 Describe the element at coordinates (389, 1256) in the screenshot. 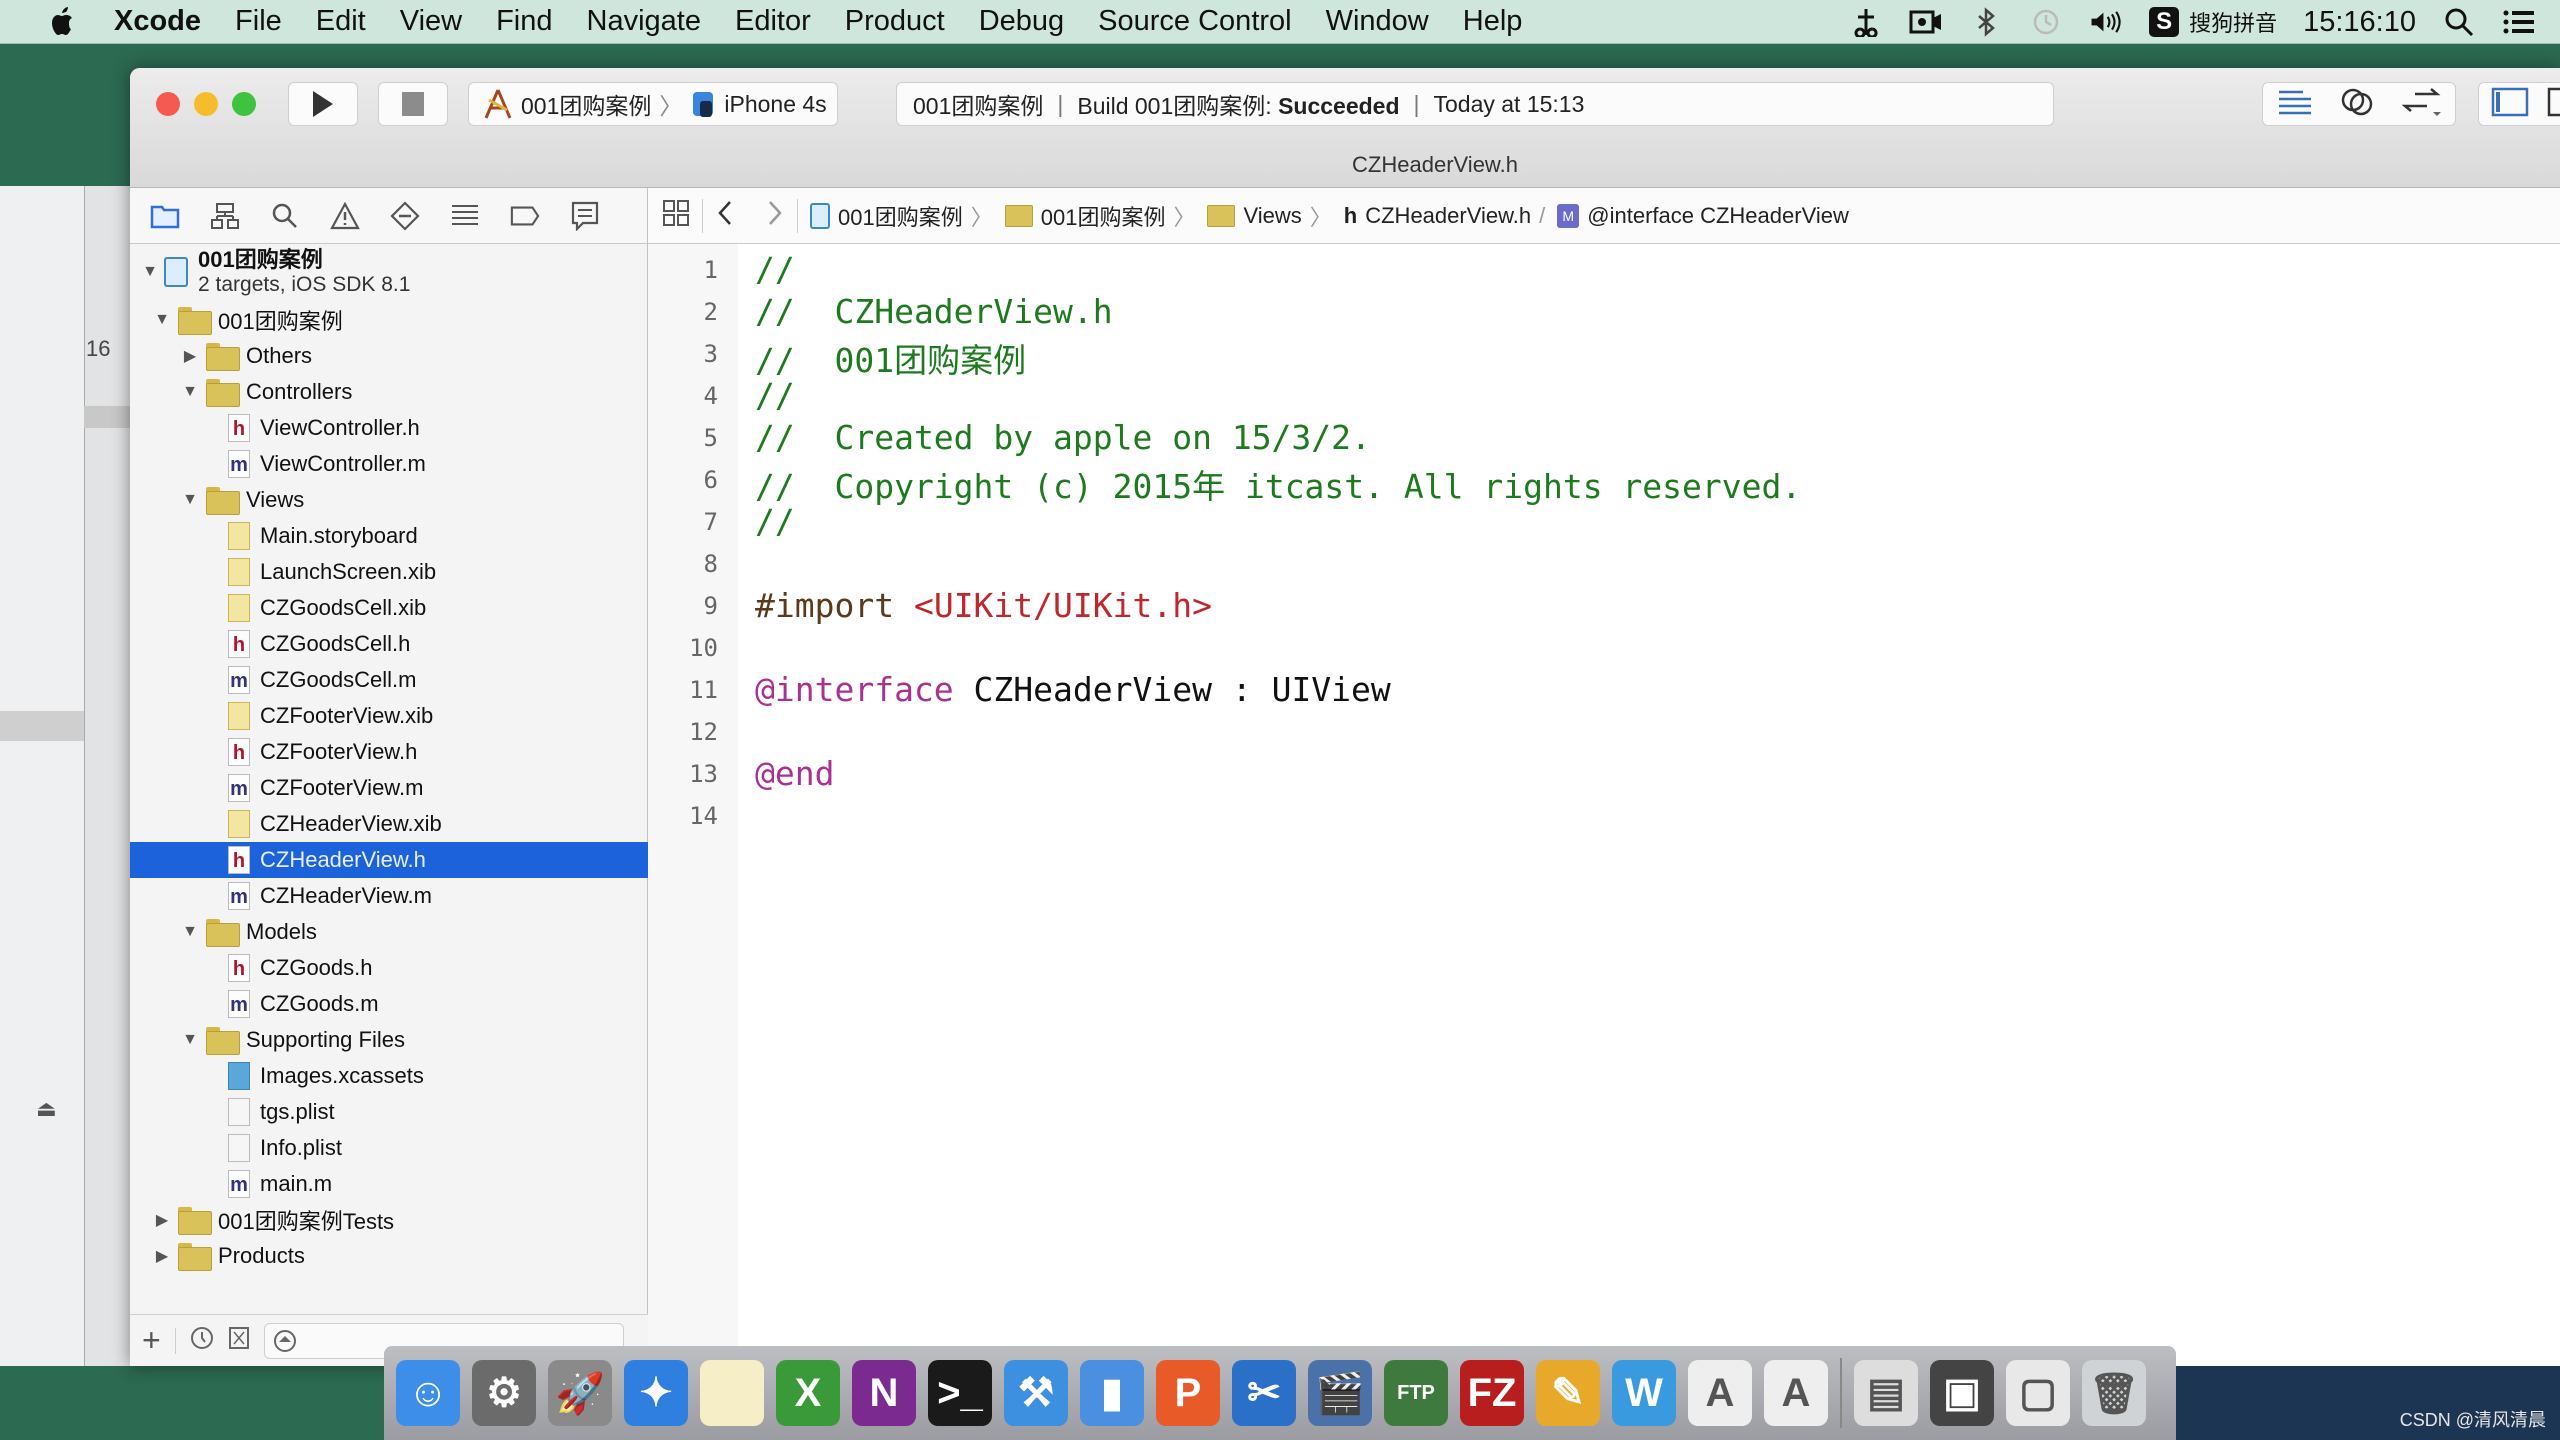

I see `file-tree-row: ▶ Products` at that location.